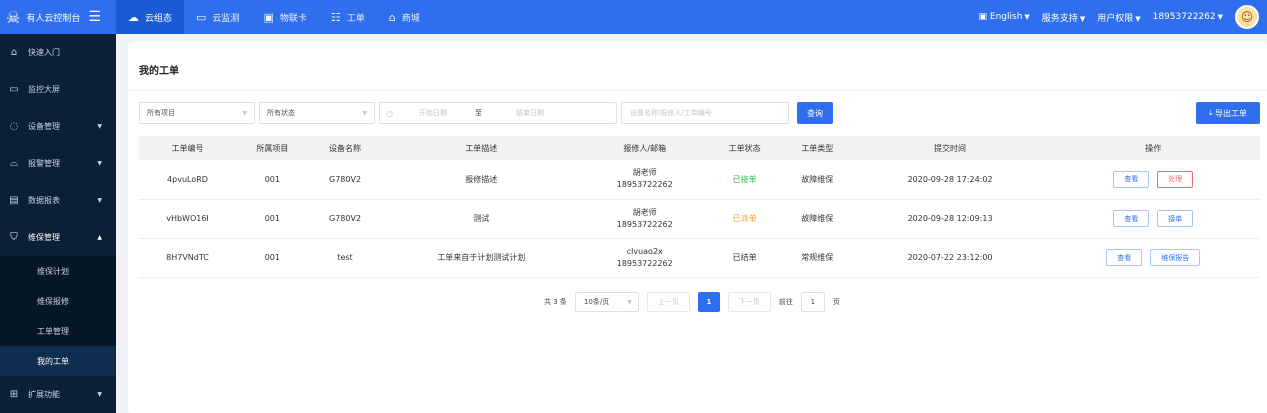 The height and width of the screenshot is (413, 1267). I want to click on permissions-label: 用户权限, so click(1115, 18).